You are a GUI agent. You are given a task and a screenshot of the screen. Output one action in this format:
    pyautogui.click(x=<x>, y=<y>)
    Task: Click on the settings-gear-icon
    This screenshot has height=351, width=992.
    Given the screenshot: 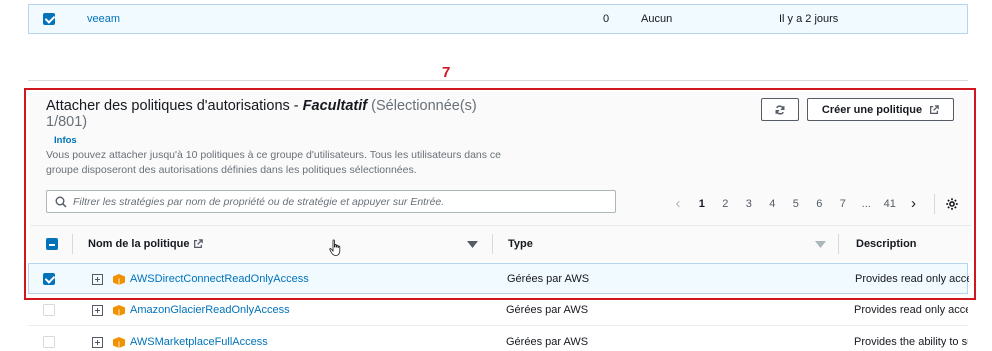 What is the action you would take?
    pyautogui.click(x=952, y=204)
    